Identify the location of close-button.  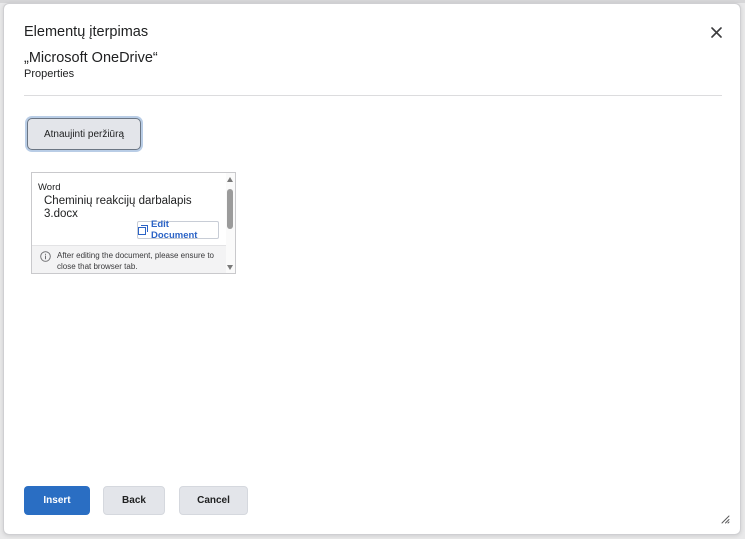
(716, 32).